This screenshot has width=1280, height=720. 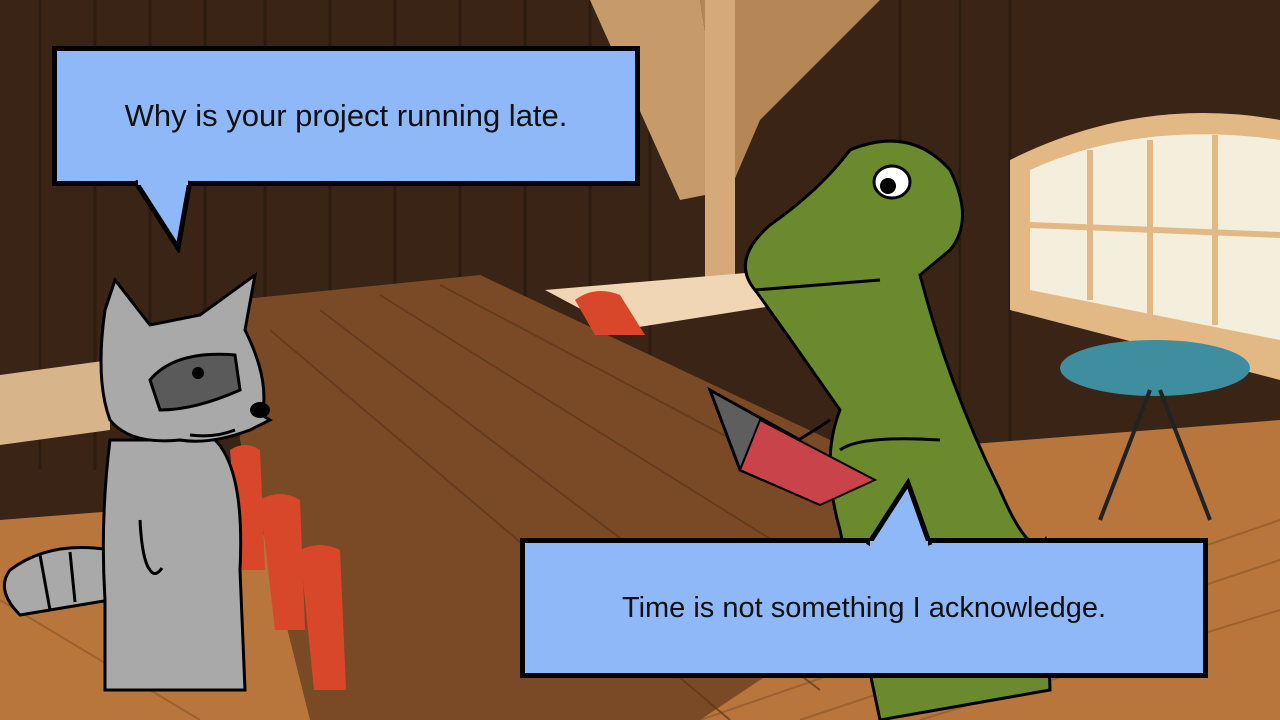 I want to click on speech-tail-top, so click(x=162, y=216).